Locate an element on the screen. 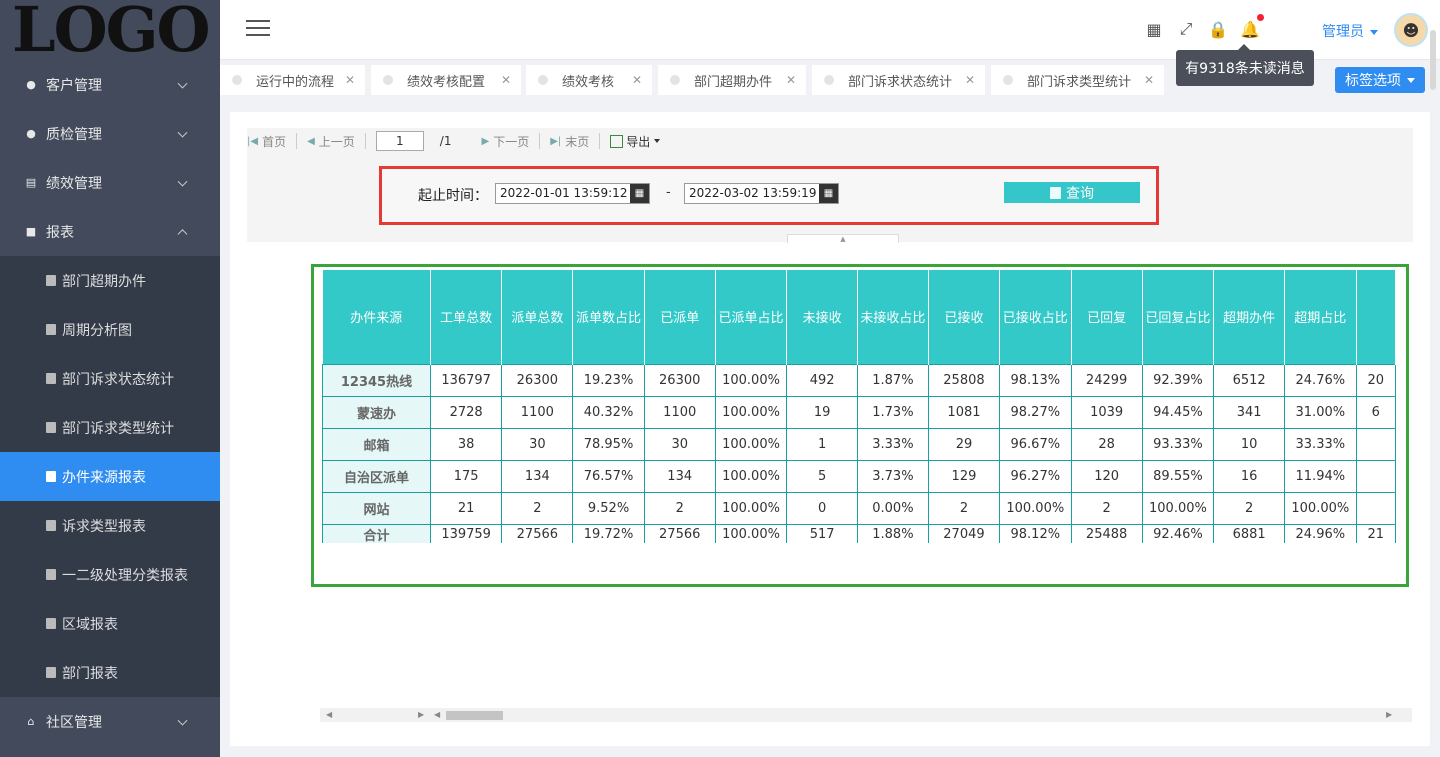  table-cell: 78.95% is located at coordinates (608, 444).